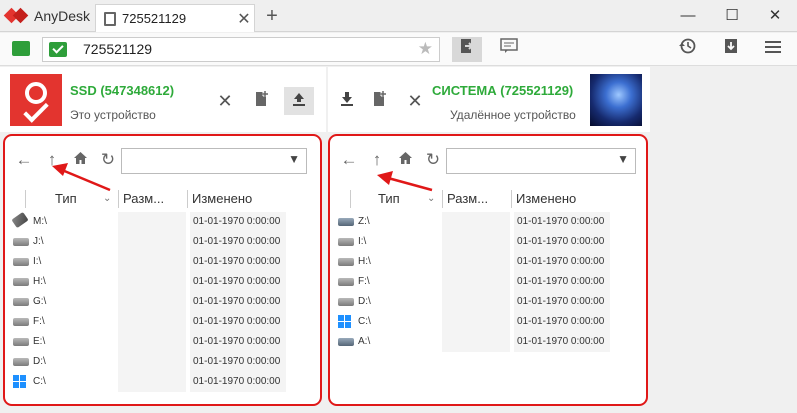  I want to click on address-bar: 725521129 ★, so click(398, 49).